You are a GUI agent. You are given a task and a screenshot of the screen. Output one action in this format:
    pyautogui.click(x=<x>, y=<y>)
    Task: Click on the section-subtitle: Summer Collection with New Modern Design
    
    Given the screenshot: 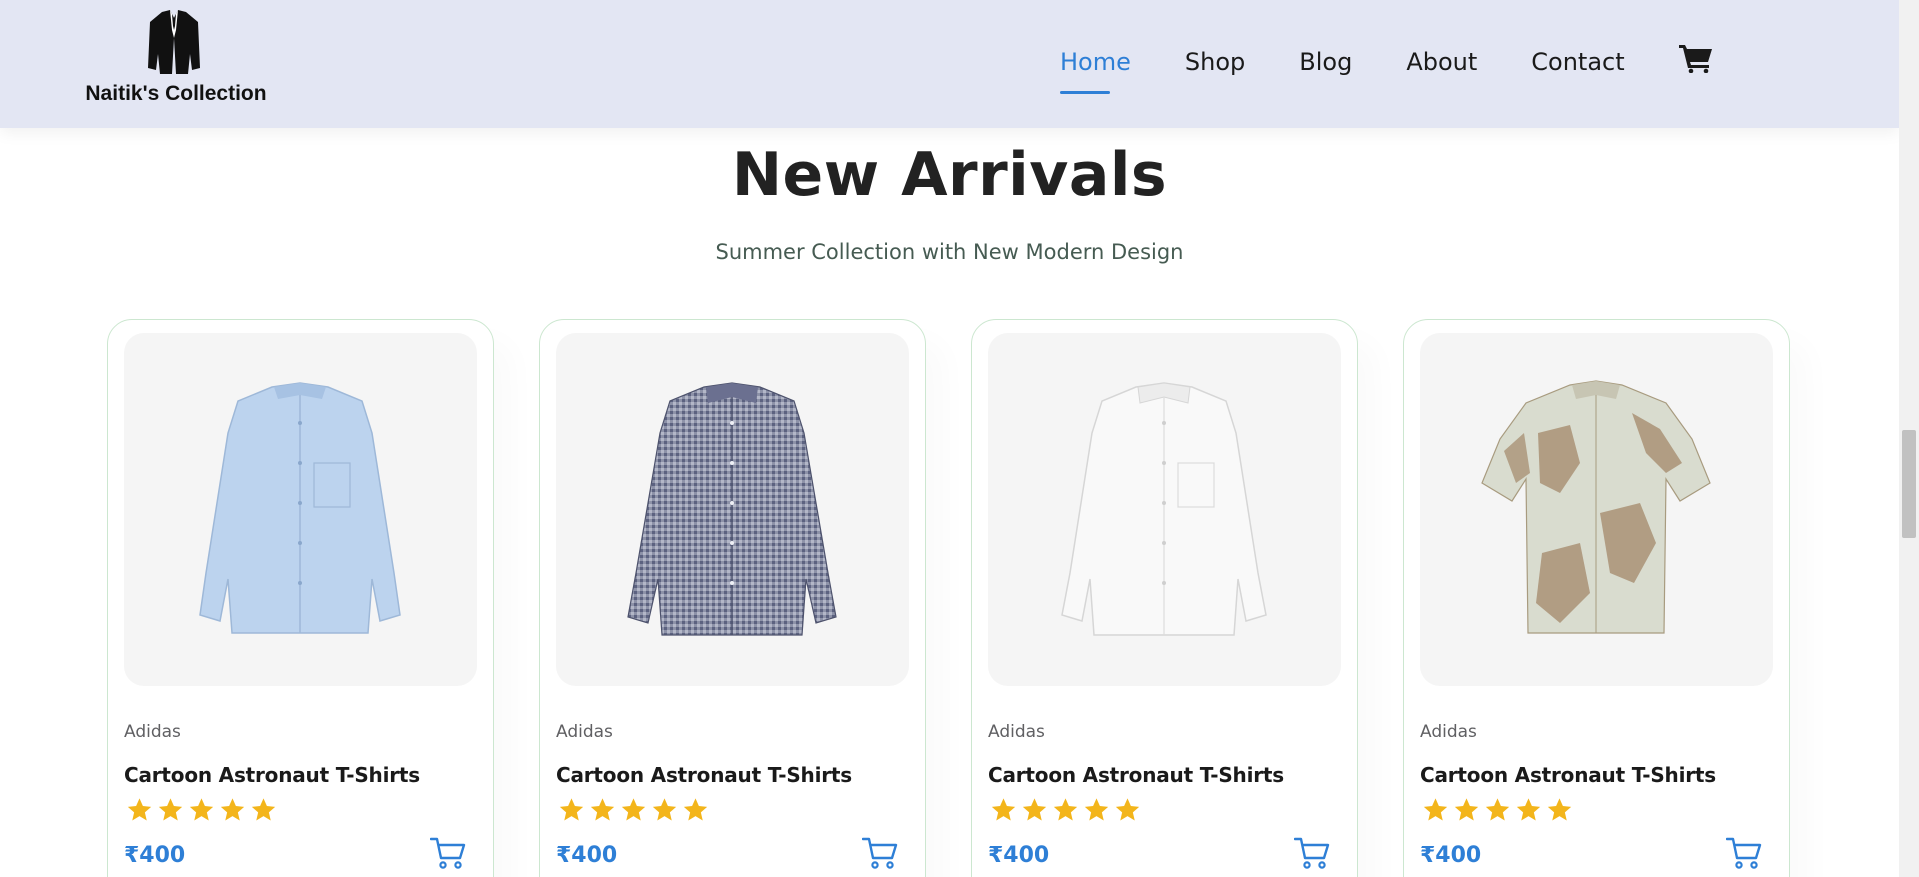 What is the action you would take?
    pyautogui.click(x=949, y=252)
    